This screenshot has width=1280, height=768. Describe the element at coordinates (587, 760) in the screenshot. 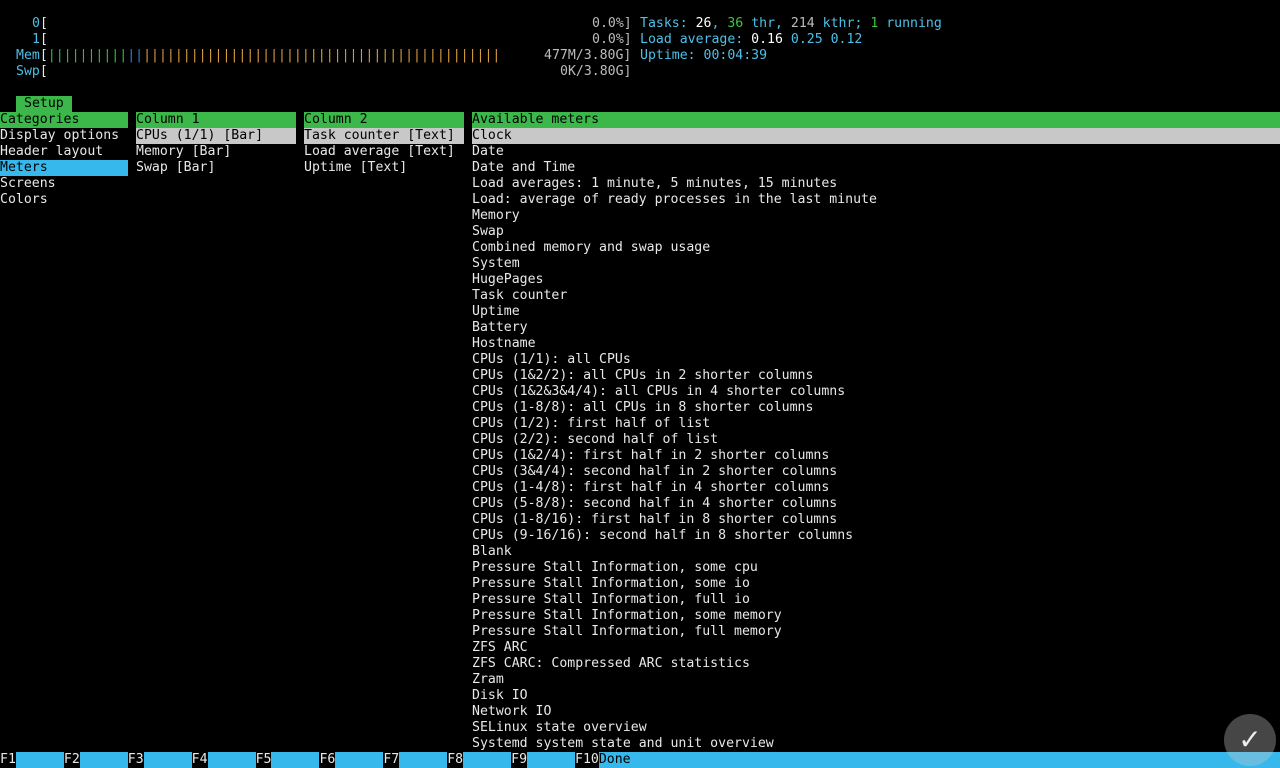

I see `fkey-number: F10` at that location.